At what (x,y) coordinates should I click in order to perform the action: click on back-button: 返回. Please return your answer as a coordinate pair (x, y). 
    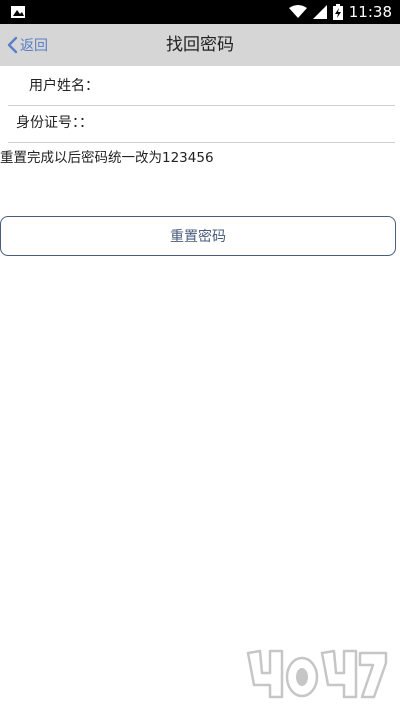
    Looking at the image, I should click on (27, 45).